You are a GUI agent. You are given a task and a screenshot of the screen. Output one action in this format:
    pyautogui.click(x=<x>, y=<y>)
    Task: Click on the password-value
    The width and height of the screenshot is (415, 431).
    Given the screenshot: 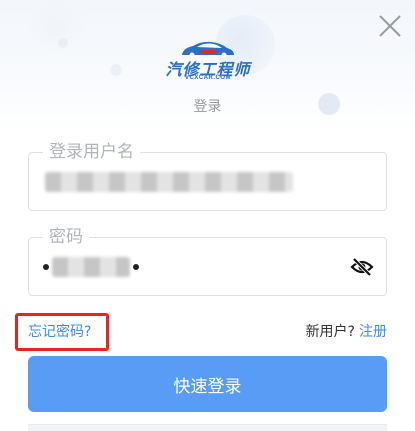 What is the action you would take?
    pyautogui.click(x=91, y=267)
    